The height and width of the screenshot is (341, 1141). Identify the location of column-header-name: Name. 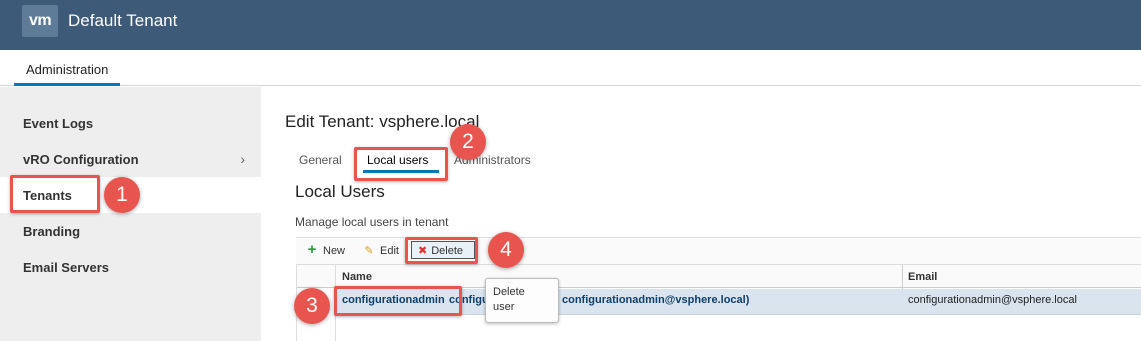
(357, 277).